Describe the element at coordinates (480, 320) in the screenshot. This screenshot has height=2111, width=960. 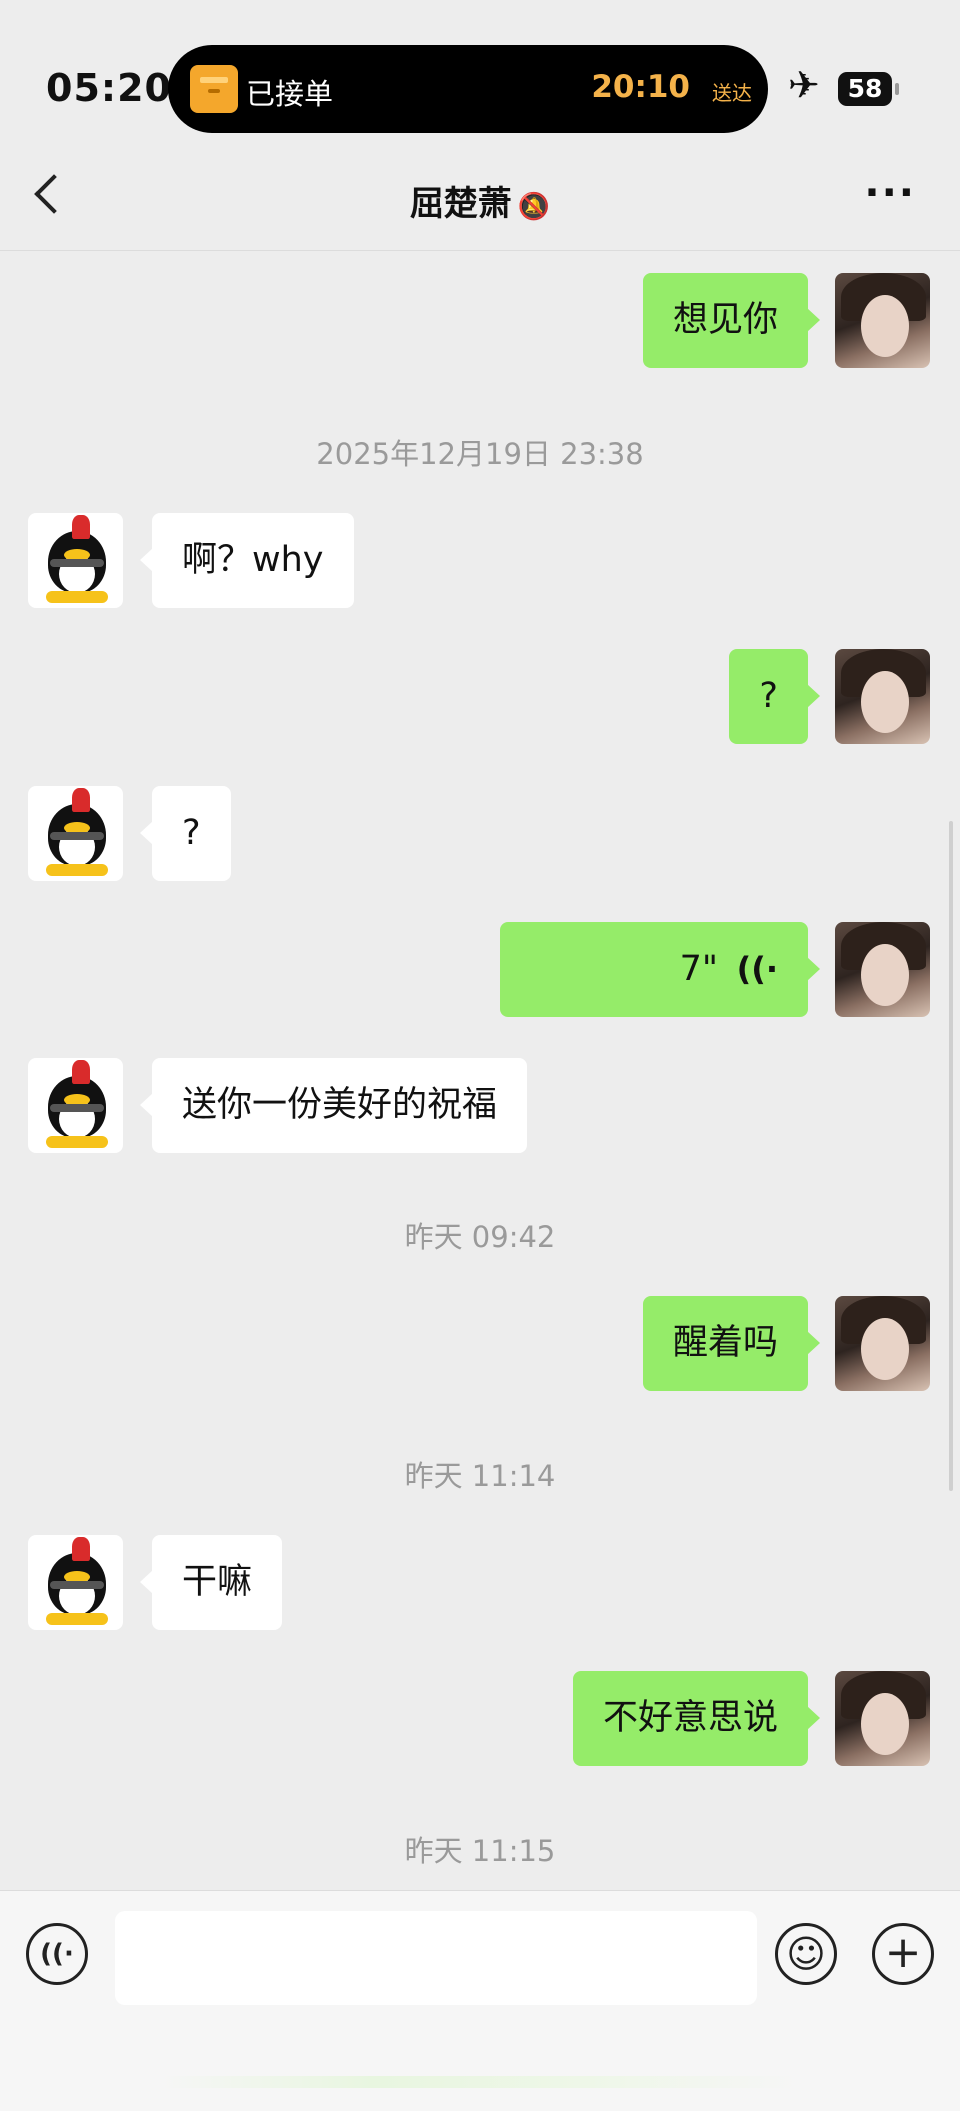
I see `message-row: 想见你` at that location.